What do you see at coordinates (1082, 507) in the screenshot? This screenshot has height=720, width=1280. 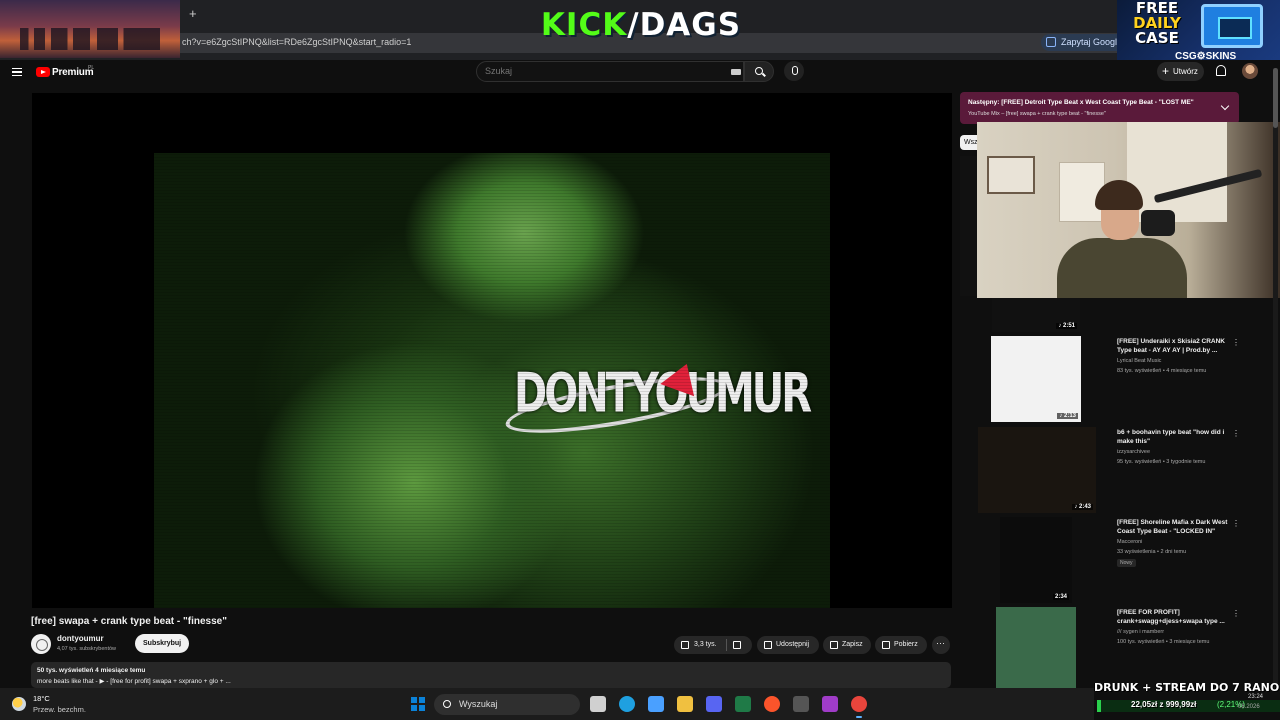 I see `video-duration: ♪ 2:43` at bounding box center [1082, 507].